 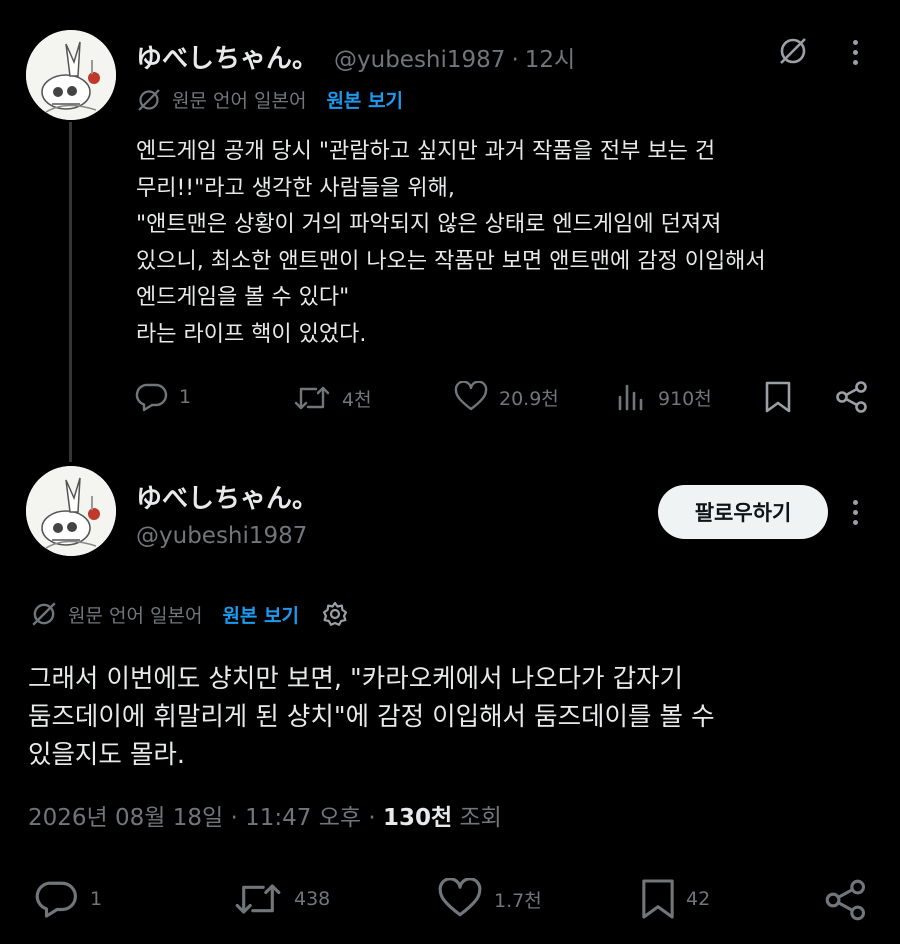 I want to click on like-count: 1.7천, so click(x=518, y=900).